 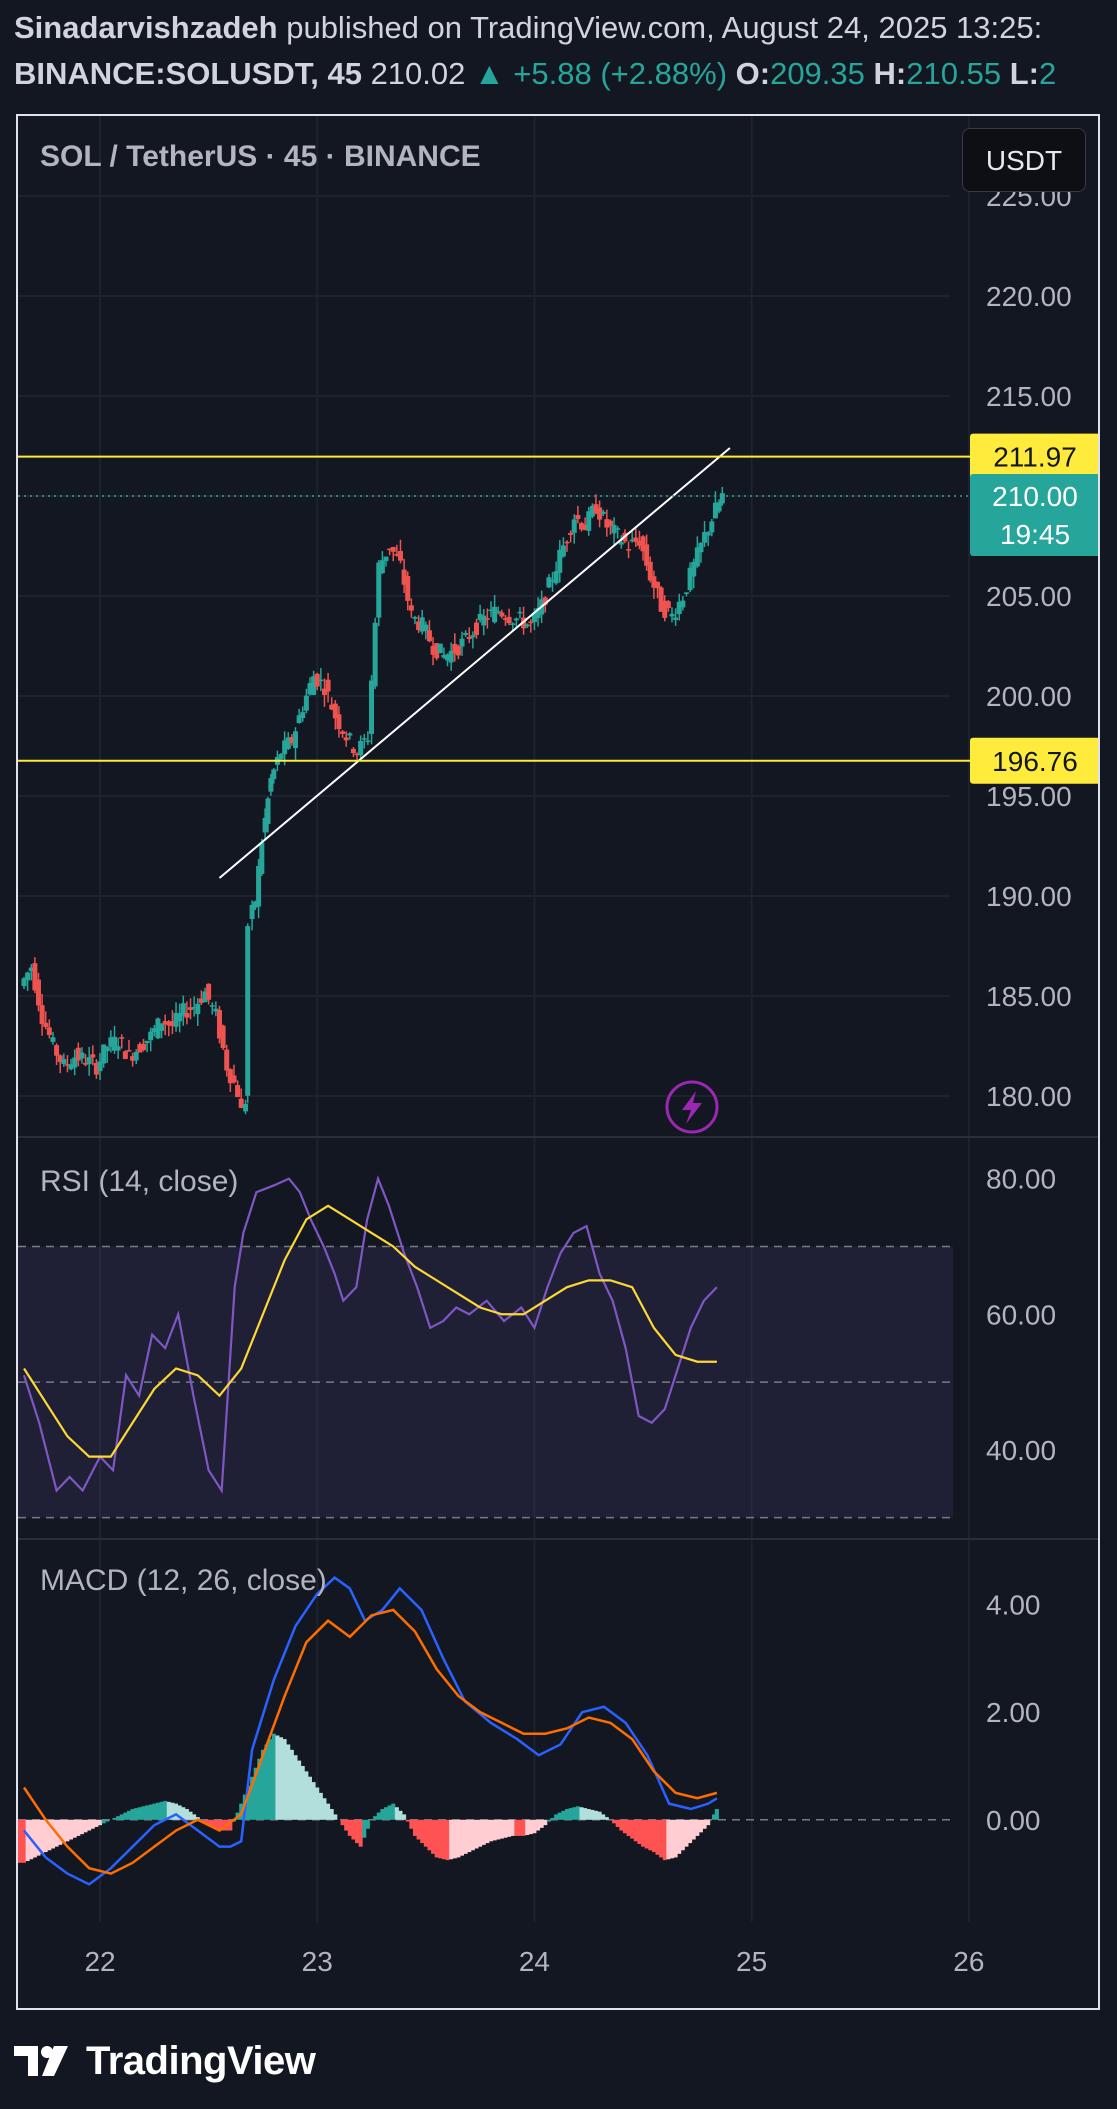 What do you see at coordinates (1024, 160) in the screenshot?
I see `currency-button: USDT` at bounding box center [1024, 160].